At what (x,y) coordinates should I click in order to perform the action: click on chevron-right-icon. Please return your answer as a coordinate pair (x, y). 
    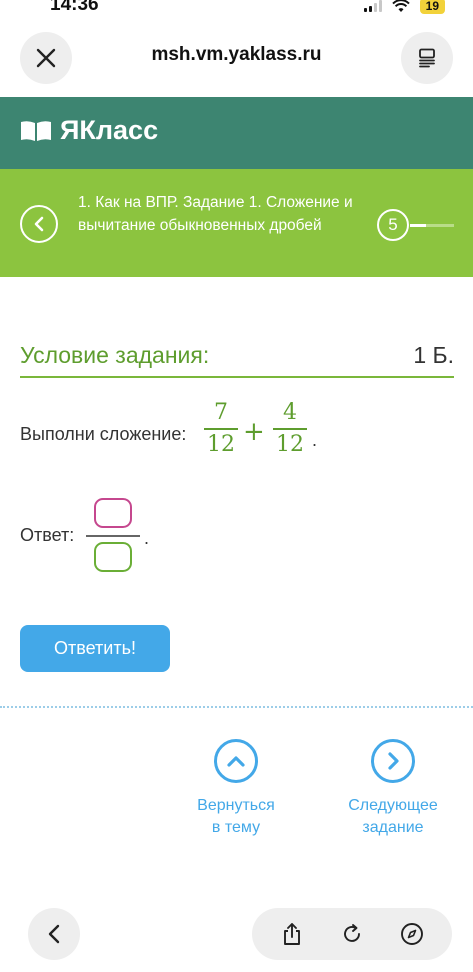
    Looking at the image, I should click on (393, 761).